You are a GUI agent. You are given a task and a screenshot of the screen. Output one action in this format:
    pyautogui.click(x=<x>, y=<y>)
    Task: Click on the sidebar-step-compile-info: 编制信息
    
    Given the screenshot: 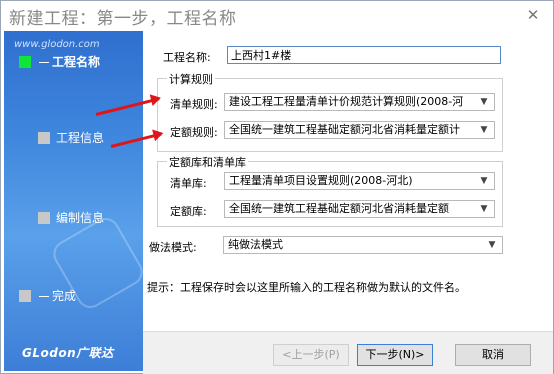 What is the action you would take?
    pyautogui.click(x=73, y=218)
    